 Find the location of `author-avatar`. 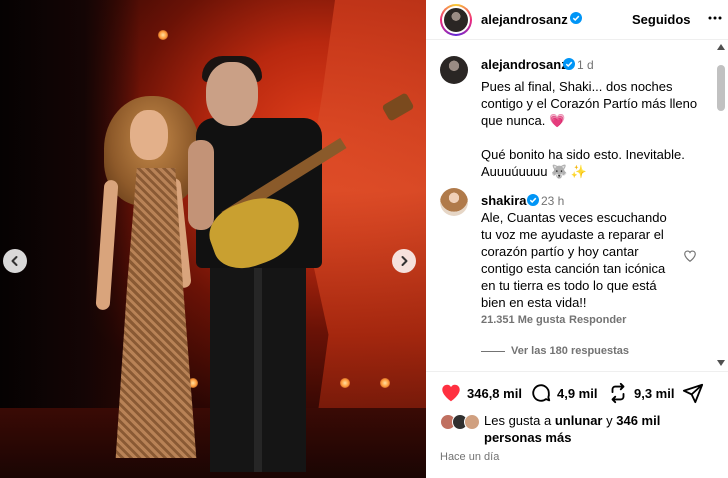

author-avatar is located at coordinates (456, 20).